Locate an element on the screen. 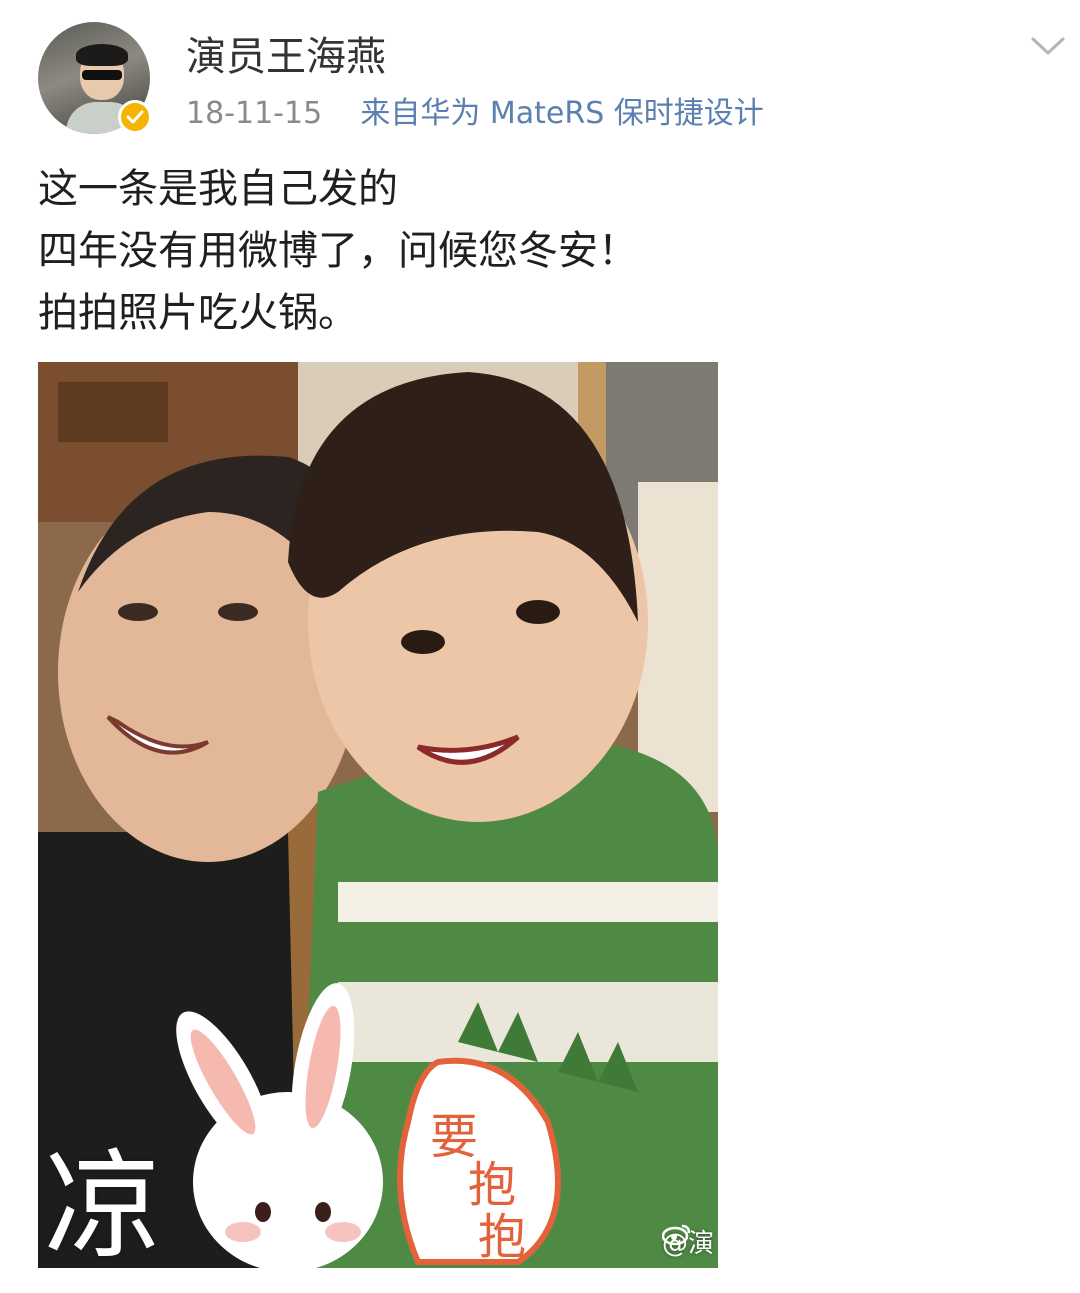 The width and height of the screenshot is (1080, 1293). avatar-sunglasses is located at coordinates (102, 75).